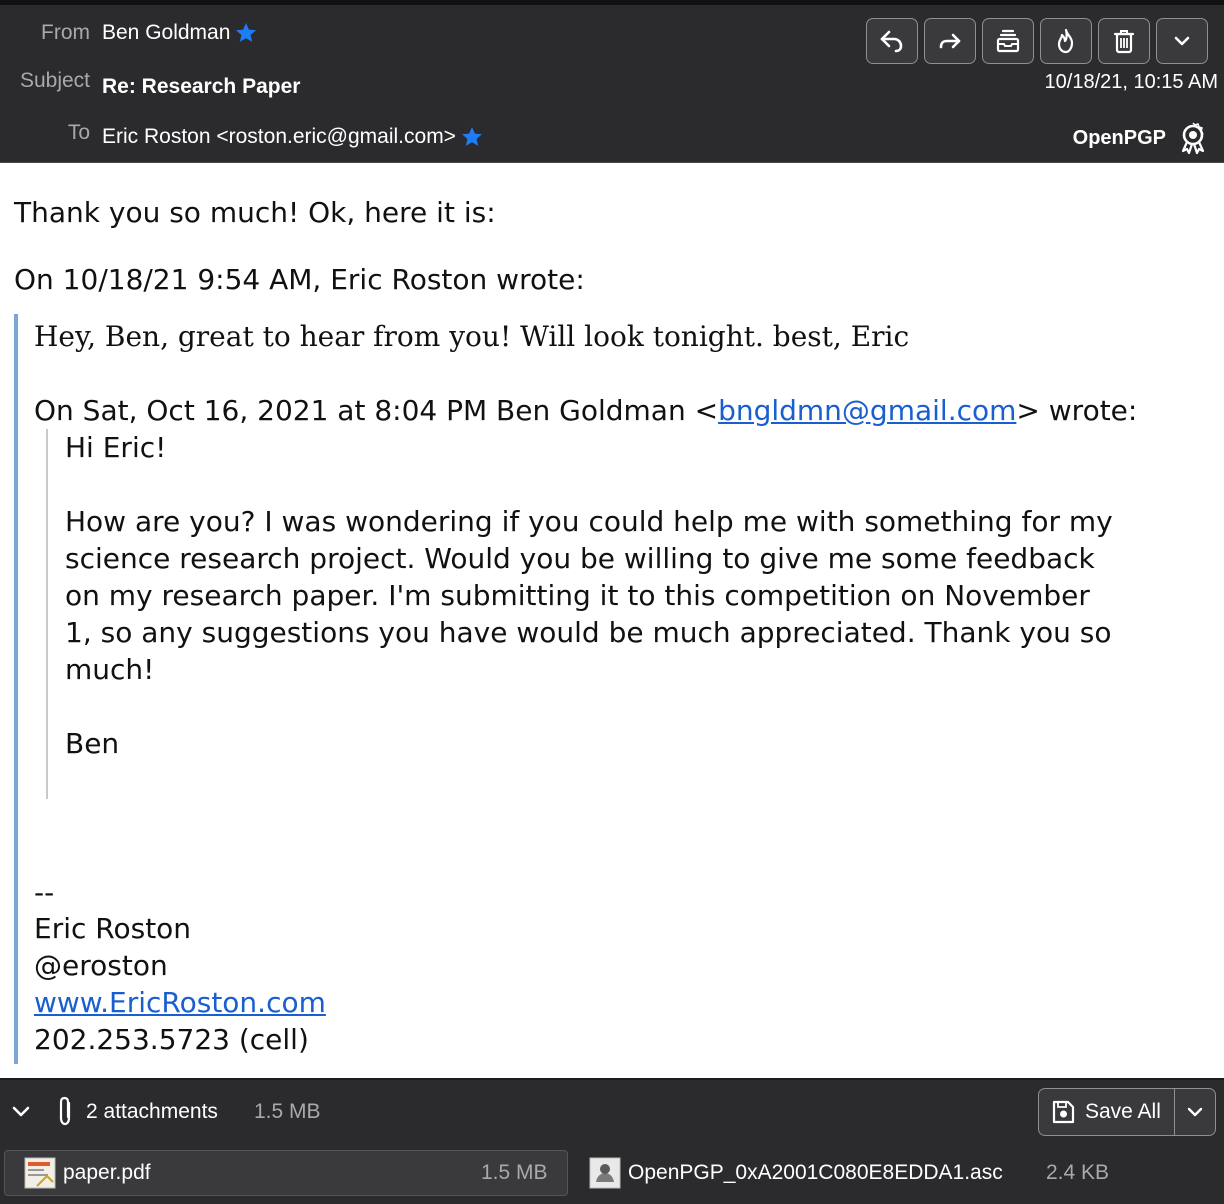 This screenshot has height=1204, width=1224. What do you see at coordinates (54, 80) in the screenshot?
I see `subject-label: Subject` at bounding box center [54, 80].